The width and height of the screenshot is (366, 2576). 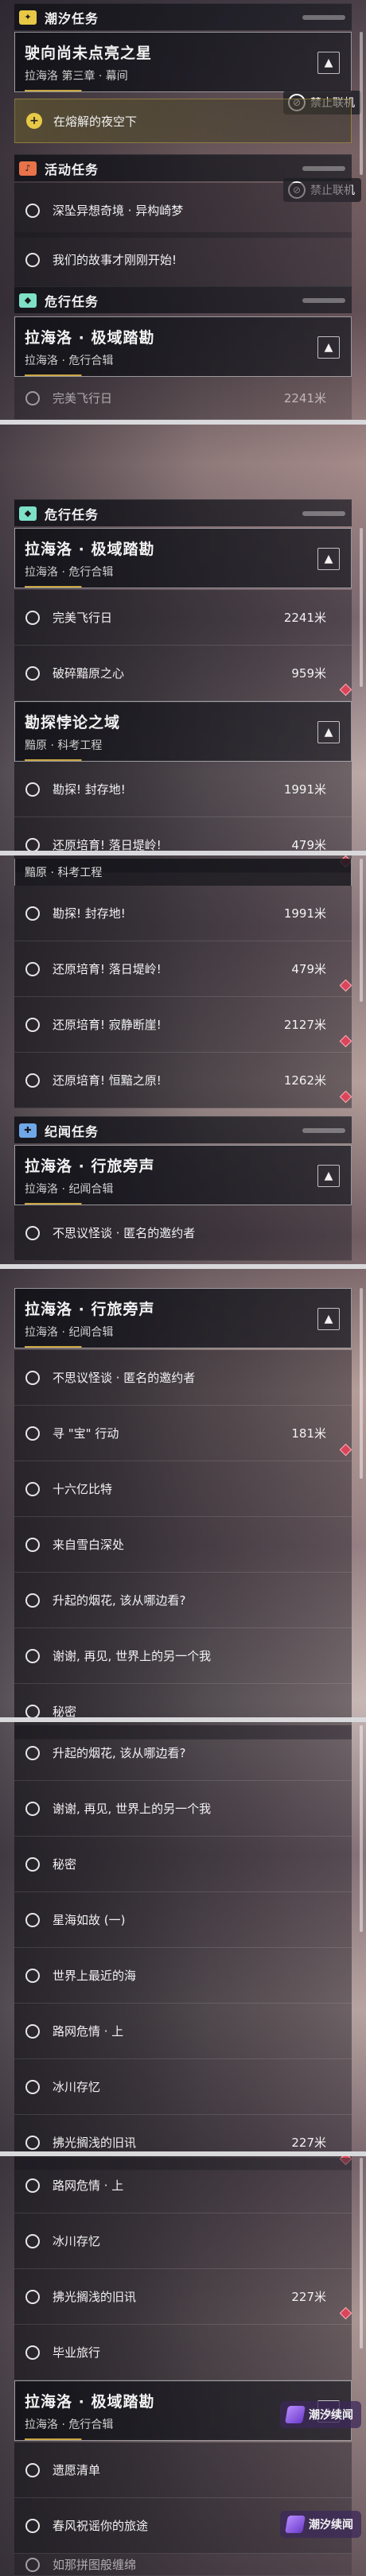 I want to click on quest-distance: 479米, so click(x=308, y=969).